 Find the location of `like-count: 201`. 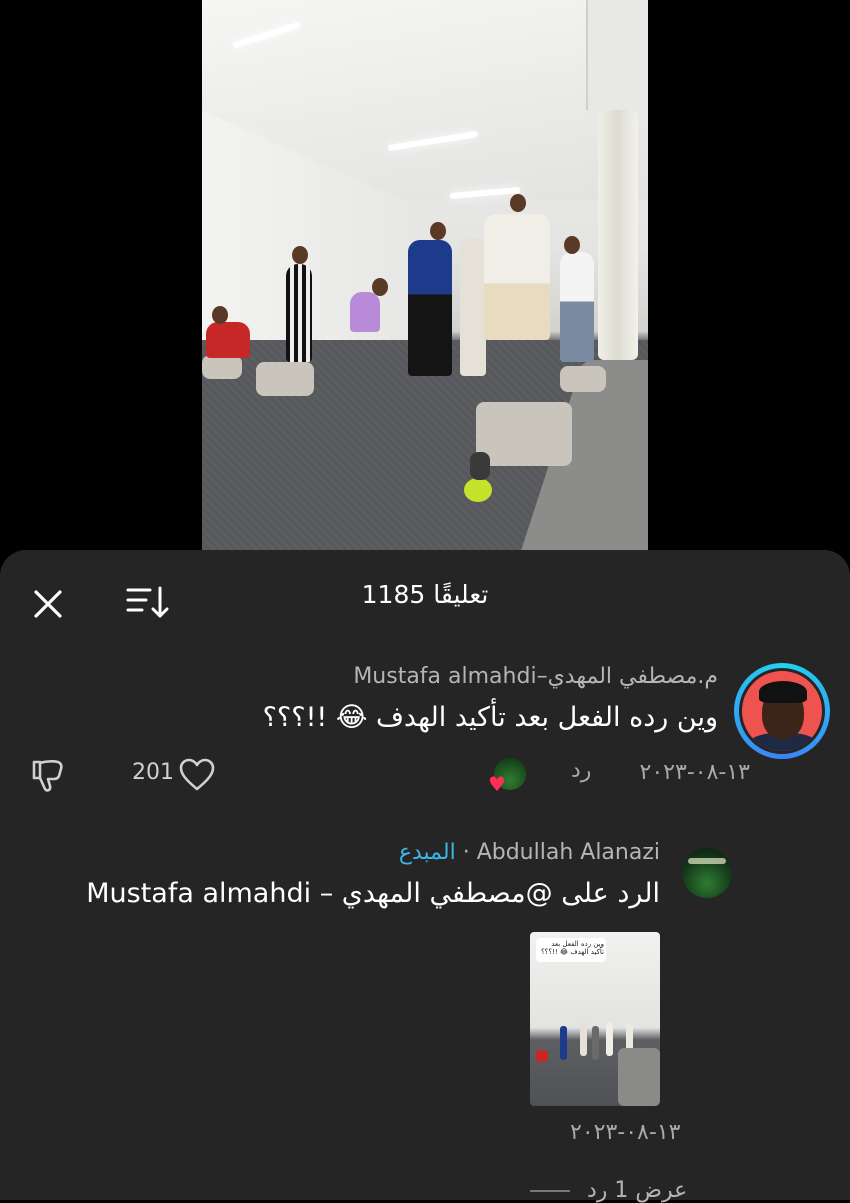

like-count: 201 is located at coordinates (153, 772).